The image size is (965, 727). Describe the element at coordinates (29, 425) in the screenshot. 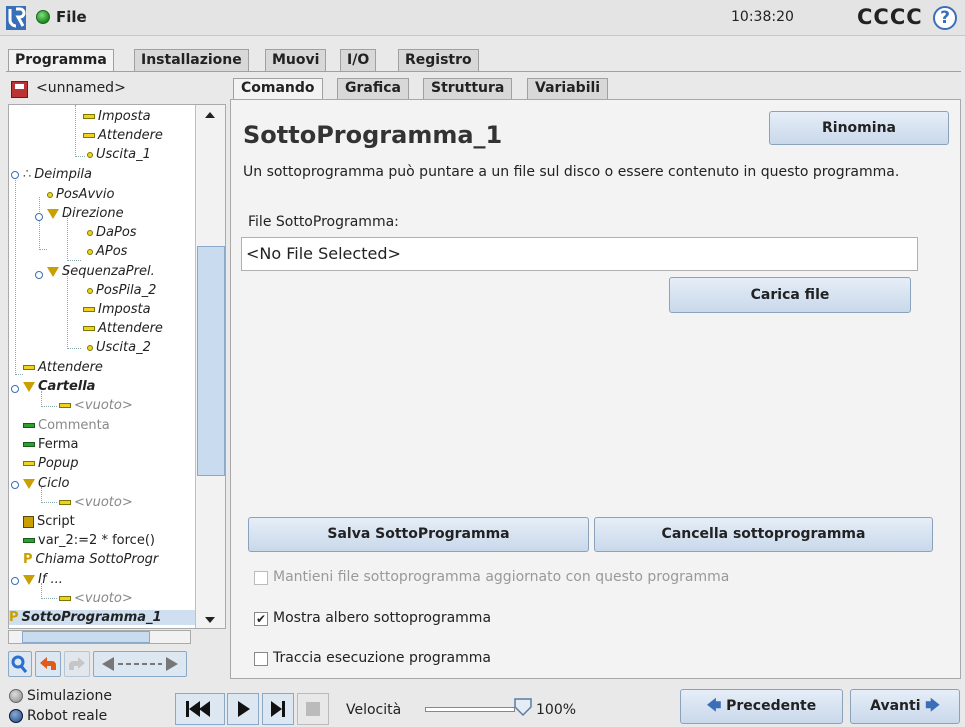

I see `comment-icon` at that location.